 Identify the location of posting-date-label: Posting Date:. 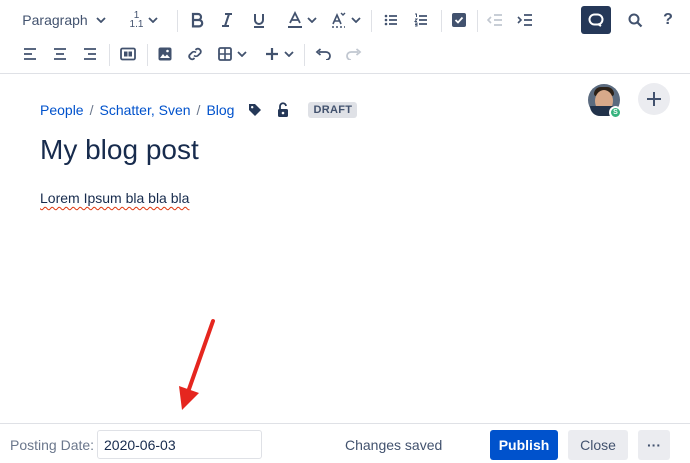
(52, 445).